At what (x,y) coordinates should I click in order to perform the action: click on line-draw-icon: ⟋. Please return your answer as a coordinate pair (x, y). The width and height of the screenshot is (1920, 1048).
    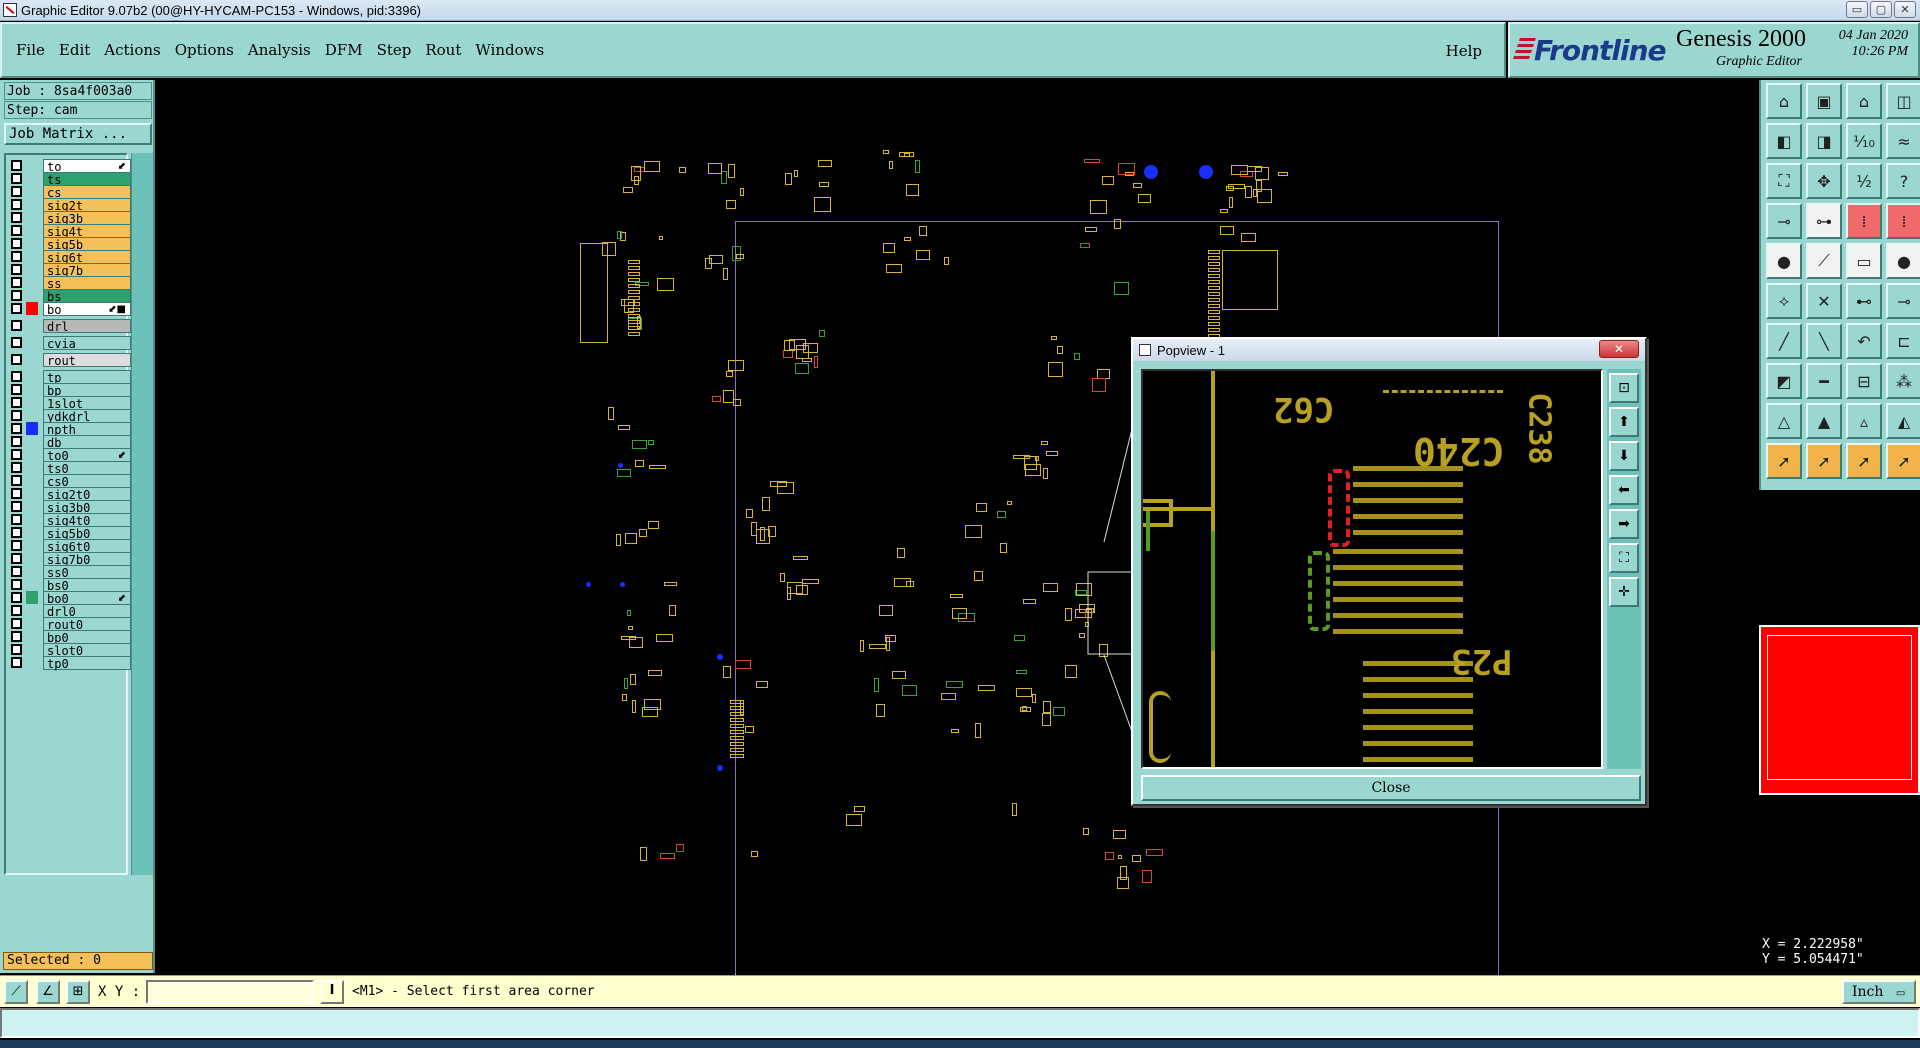
    Looking at the image, I should click on (1824, 261).